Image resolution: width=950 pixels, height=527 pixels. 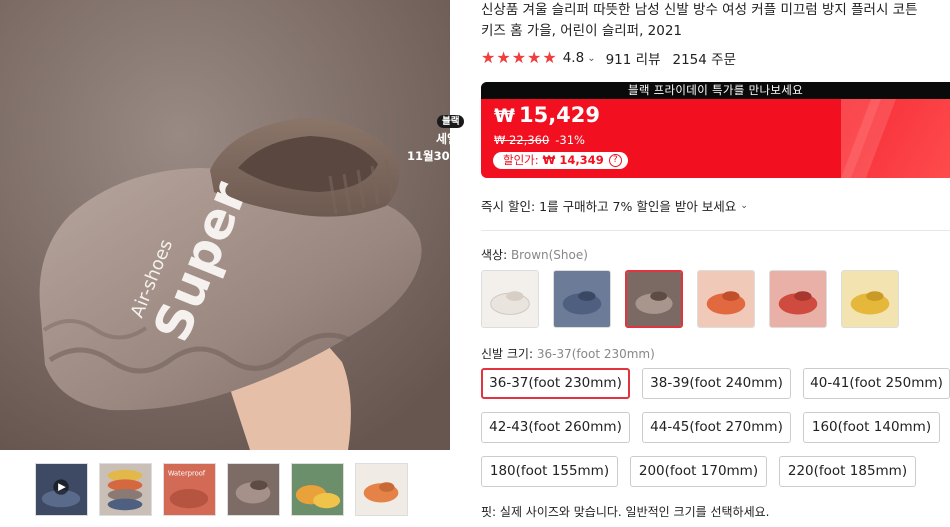 I want to click on color-swatch-brown, so click(x=654, y=299).